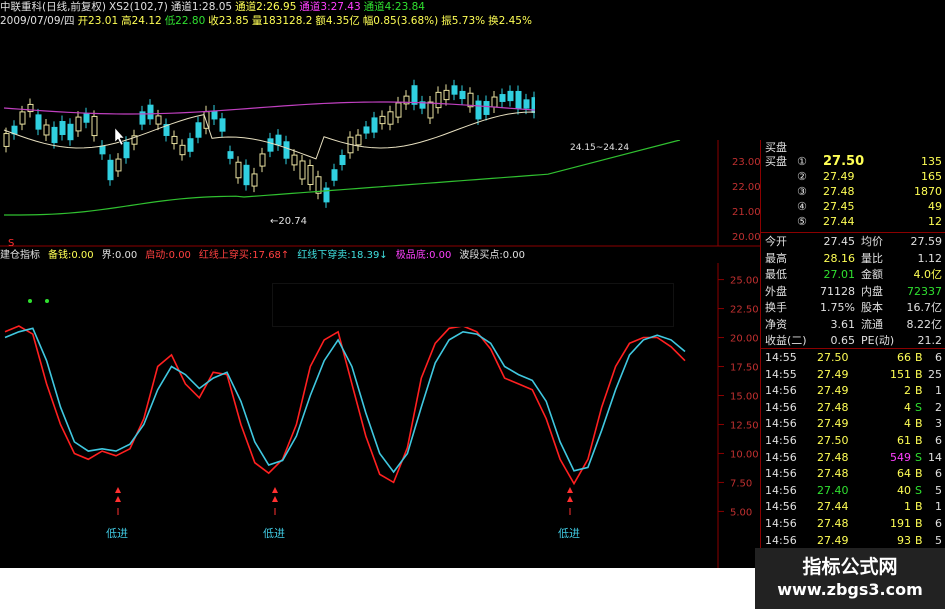 The height and width of the screenshot is (609, 945). What do you see at coordinates (510, 21) in the screenshot?
I see `quote-item-9: 换2.45%` at bounding box center [510, 21].